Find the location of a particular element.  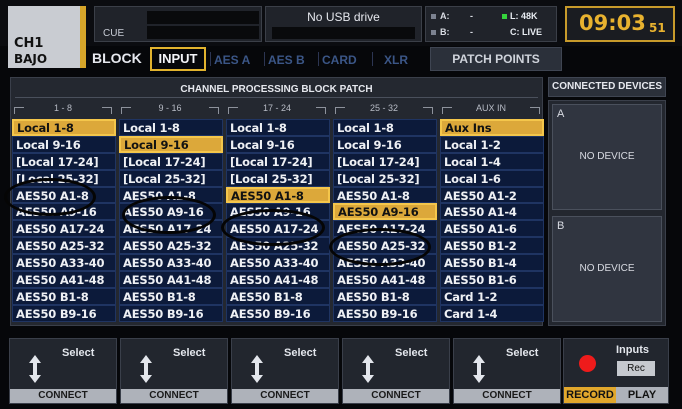

patch-source-option: AES50 A1-6 is located at coordinates (492, 229).